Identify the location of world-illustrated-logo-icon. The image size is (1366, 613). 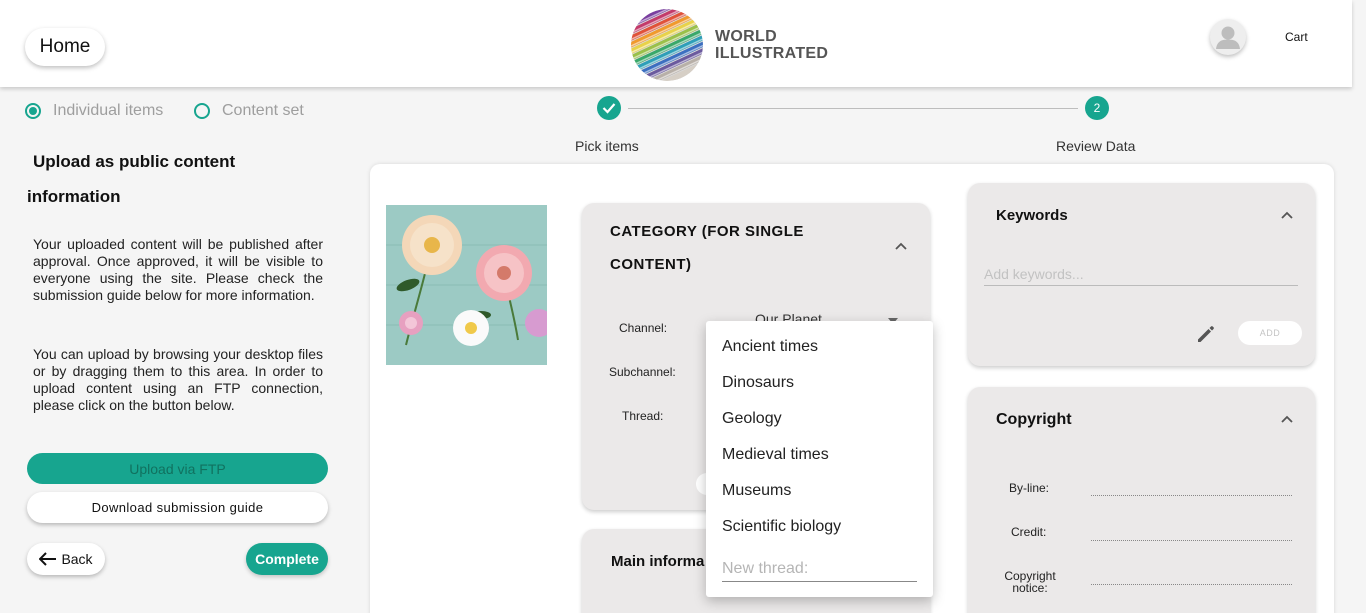
(667, 45).